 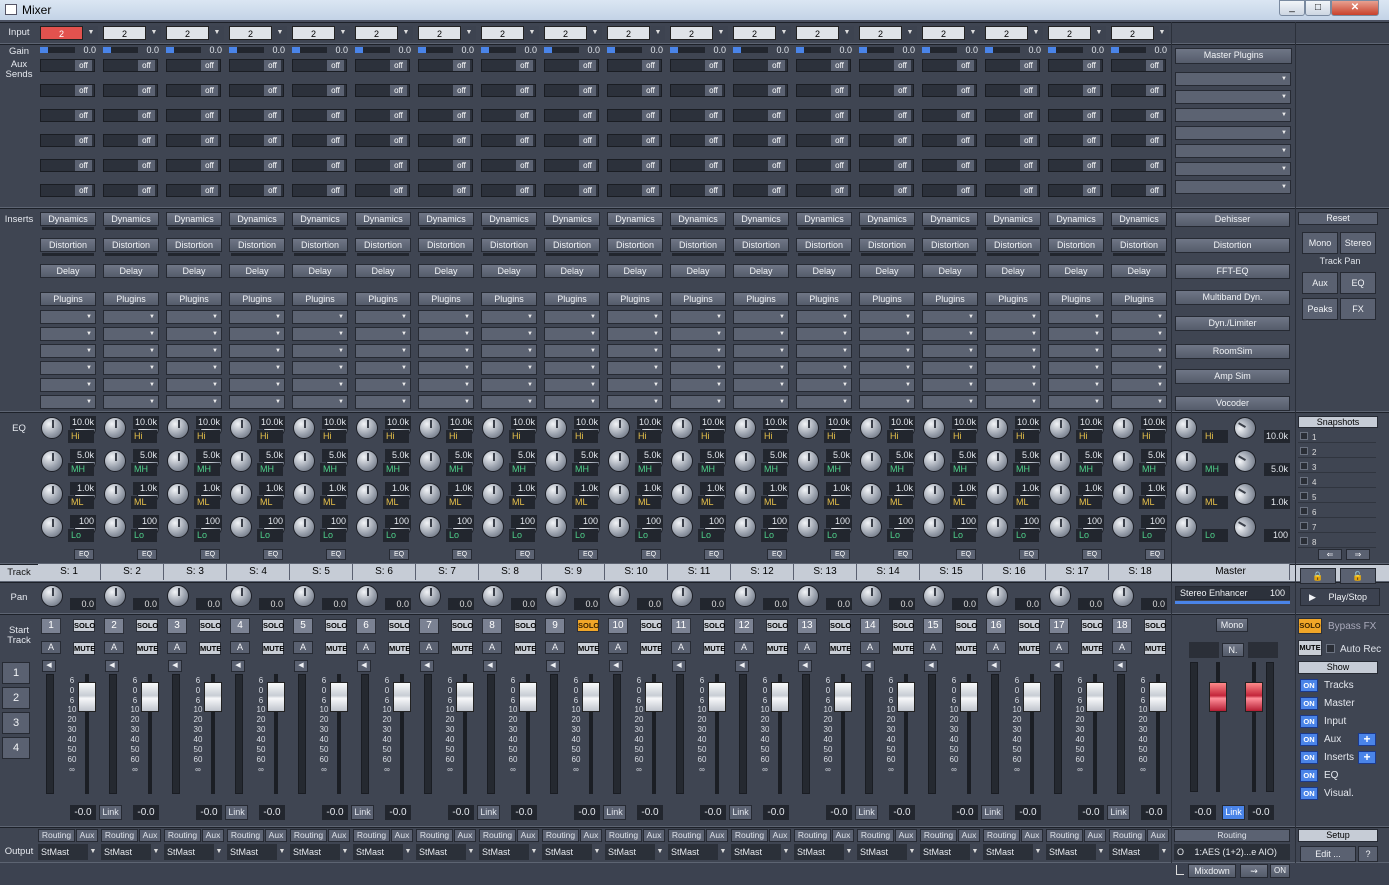 I want to click on master-insert-8: Vocoder, so click(x=1232, y=403).